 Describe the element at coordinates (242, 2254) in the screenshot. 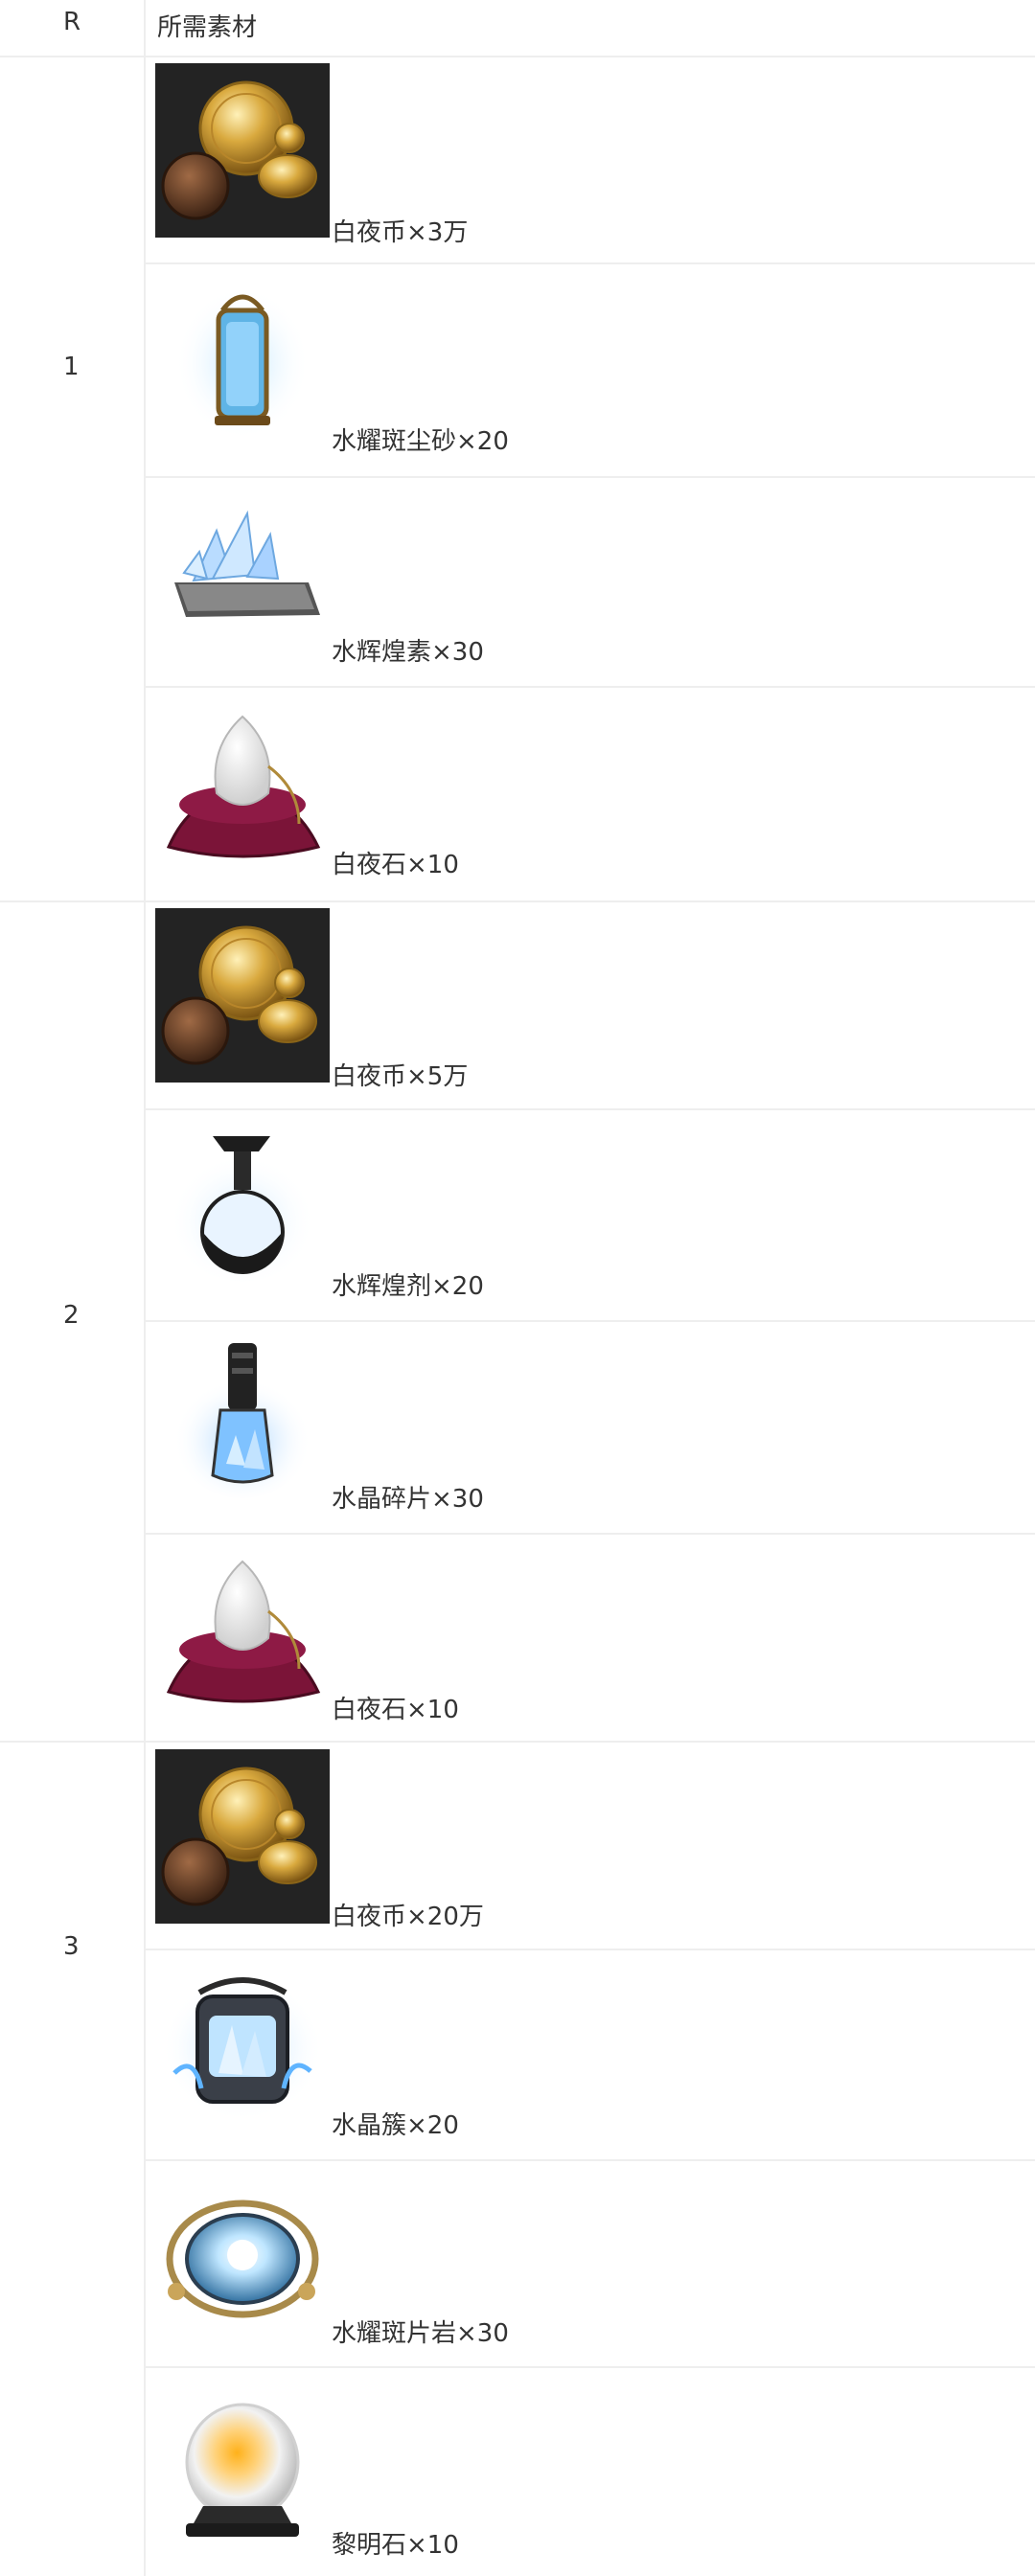

I see `crystal-orb-icon` at that location.